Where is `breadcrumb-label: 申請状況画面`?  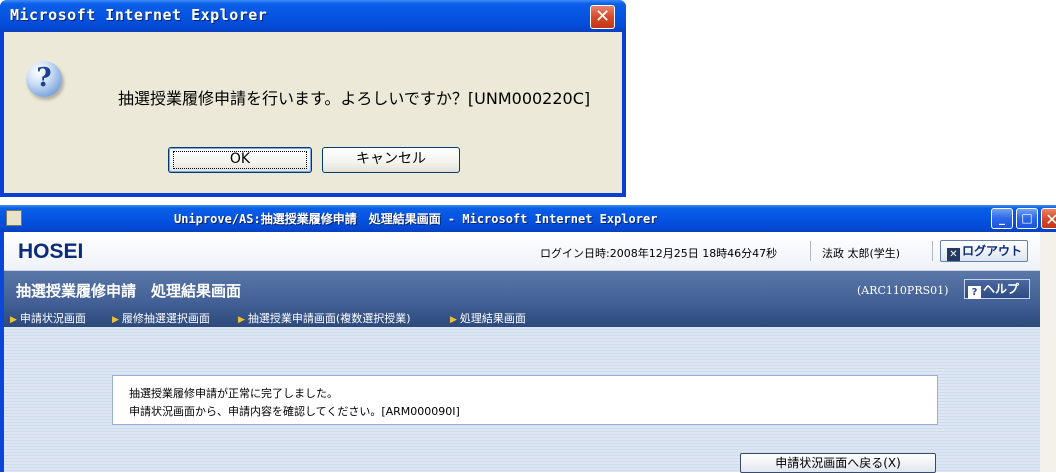
breadcrumb-label: 申請状況画面 is located at coordinates (52, 318).